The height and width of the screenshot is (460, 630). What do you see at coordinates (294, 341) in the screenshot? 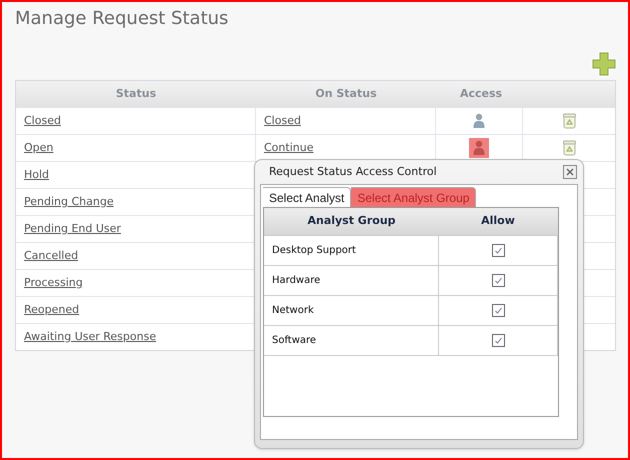
I see `group-name: Software` at bounding box center [294, 341].